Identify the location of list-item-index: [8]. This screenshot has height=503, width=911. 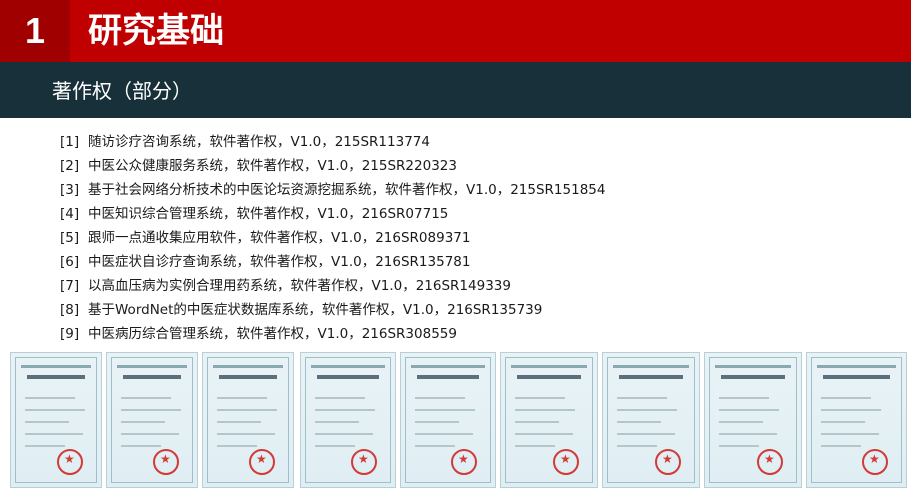
(70, 310).